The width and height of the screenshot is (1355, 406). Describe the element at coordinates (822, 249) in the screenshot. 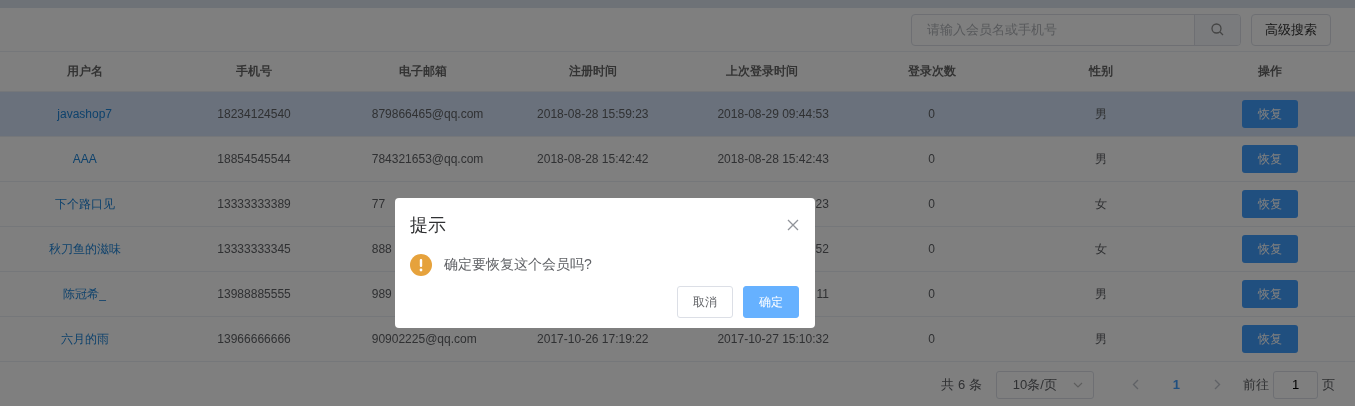

I see `table-cell: 52` at that location.